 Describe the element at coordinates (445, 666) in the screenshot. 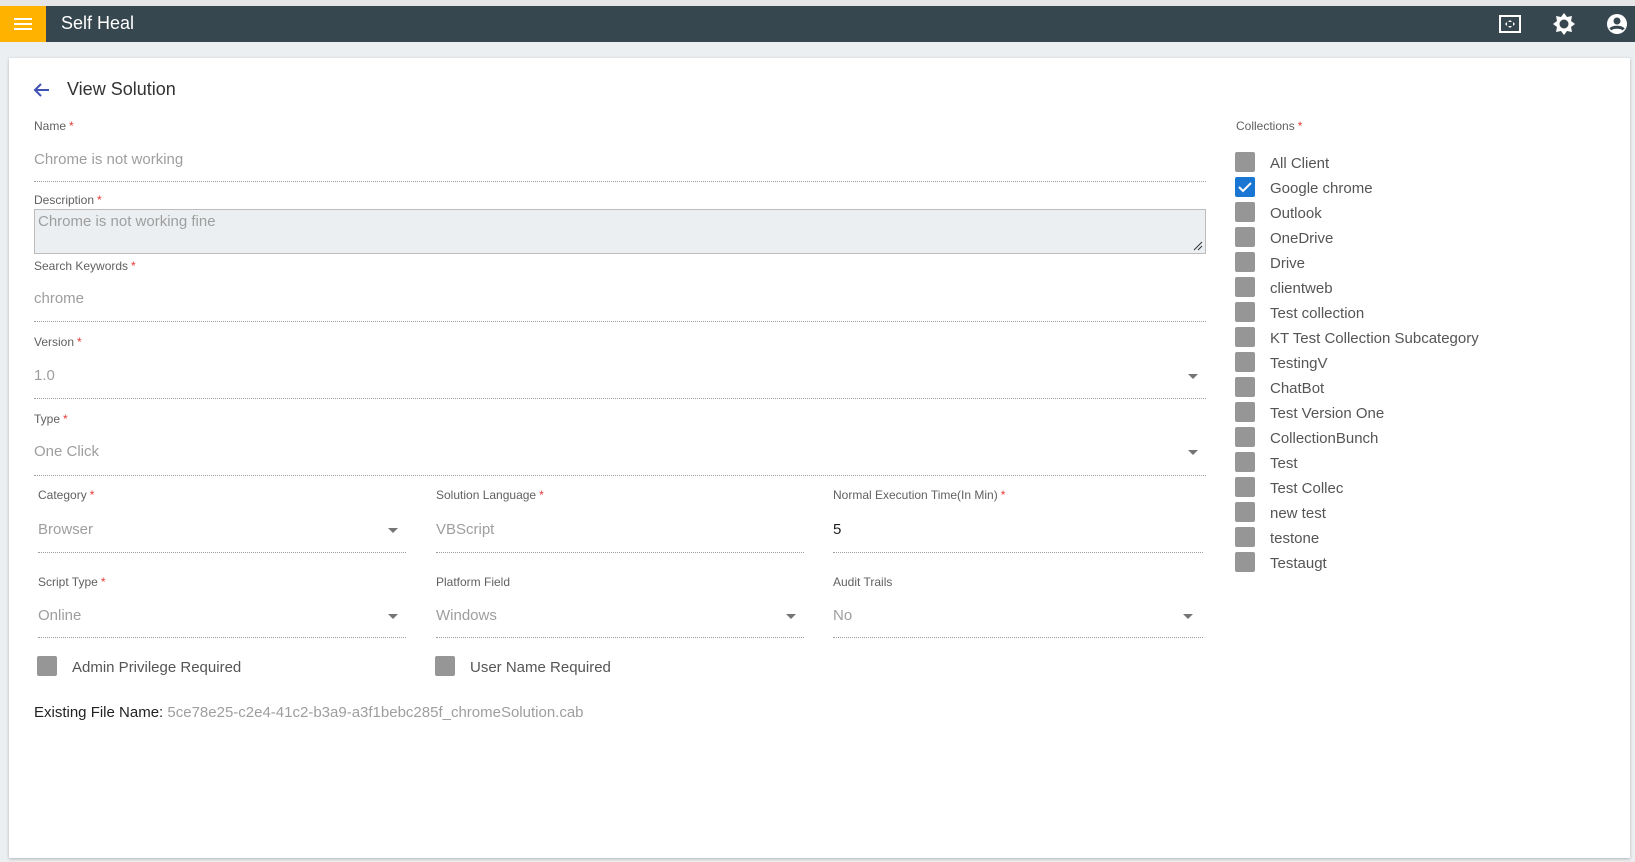

I see `user-name-checkbox` at that location.